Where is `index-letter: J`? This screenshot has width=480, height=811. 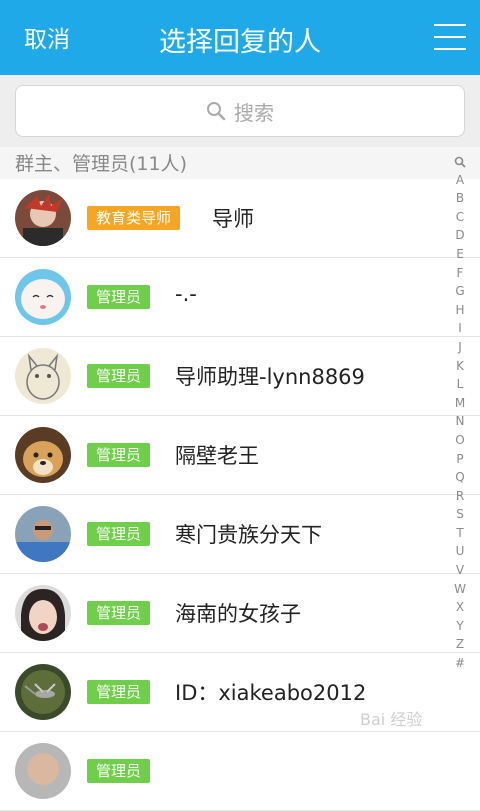 index-letter: J is located at coordinates (460, 347).